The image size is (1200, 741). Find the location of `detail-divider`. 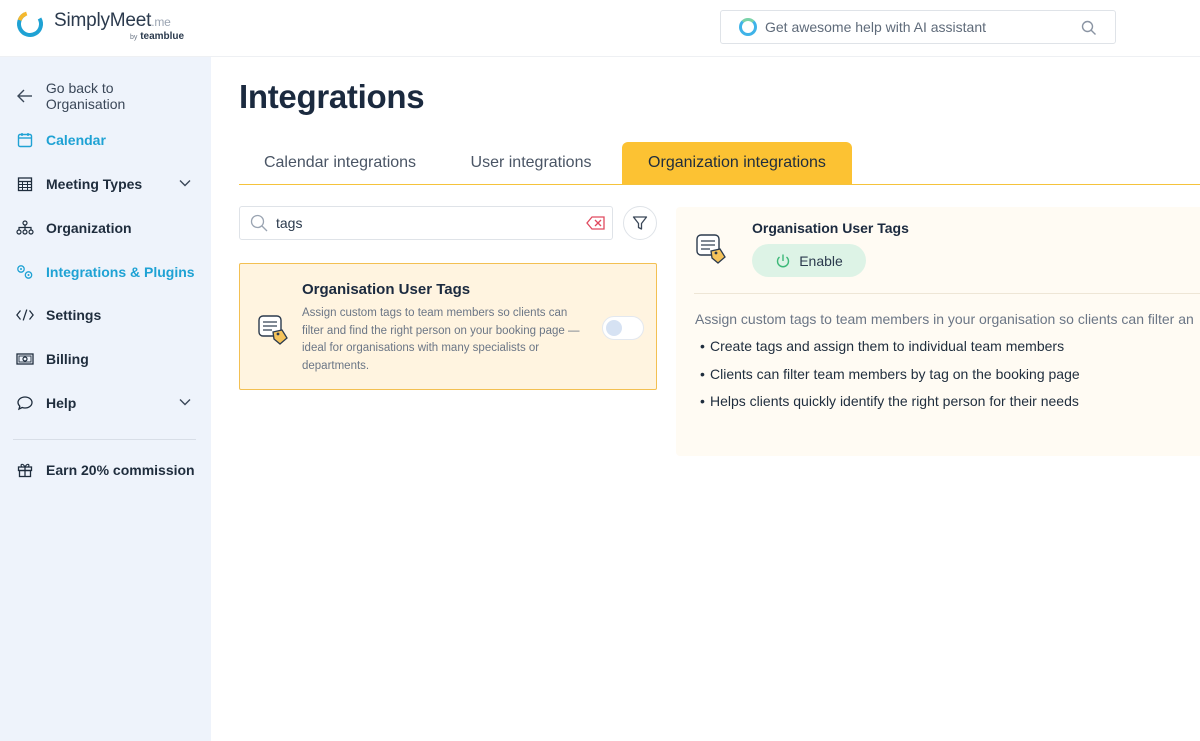

detail-divider is located at coordinates (947, 293).